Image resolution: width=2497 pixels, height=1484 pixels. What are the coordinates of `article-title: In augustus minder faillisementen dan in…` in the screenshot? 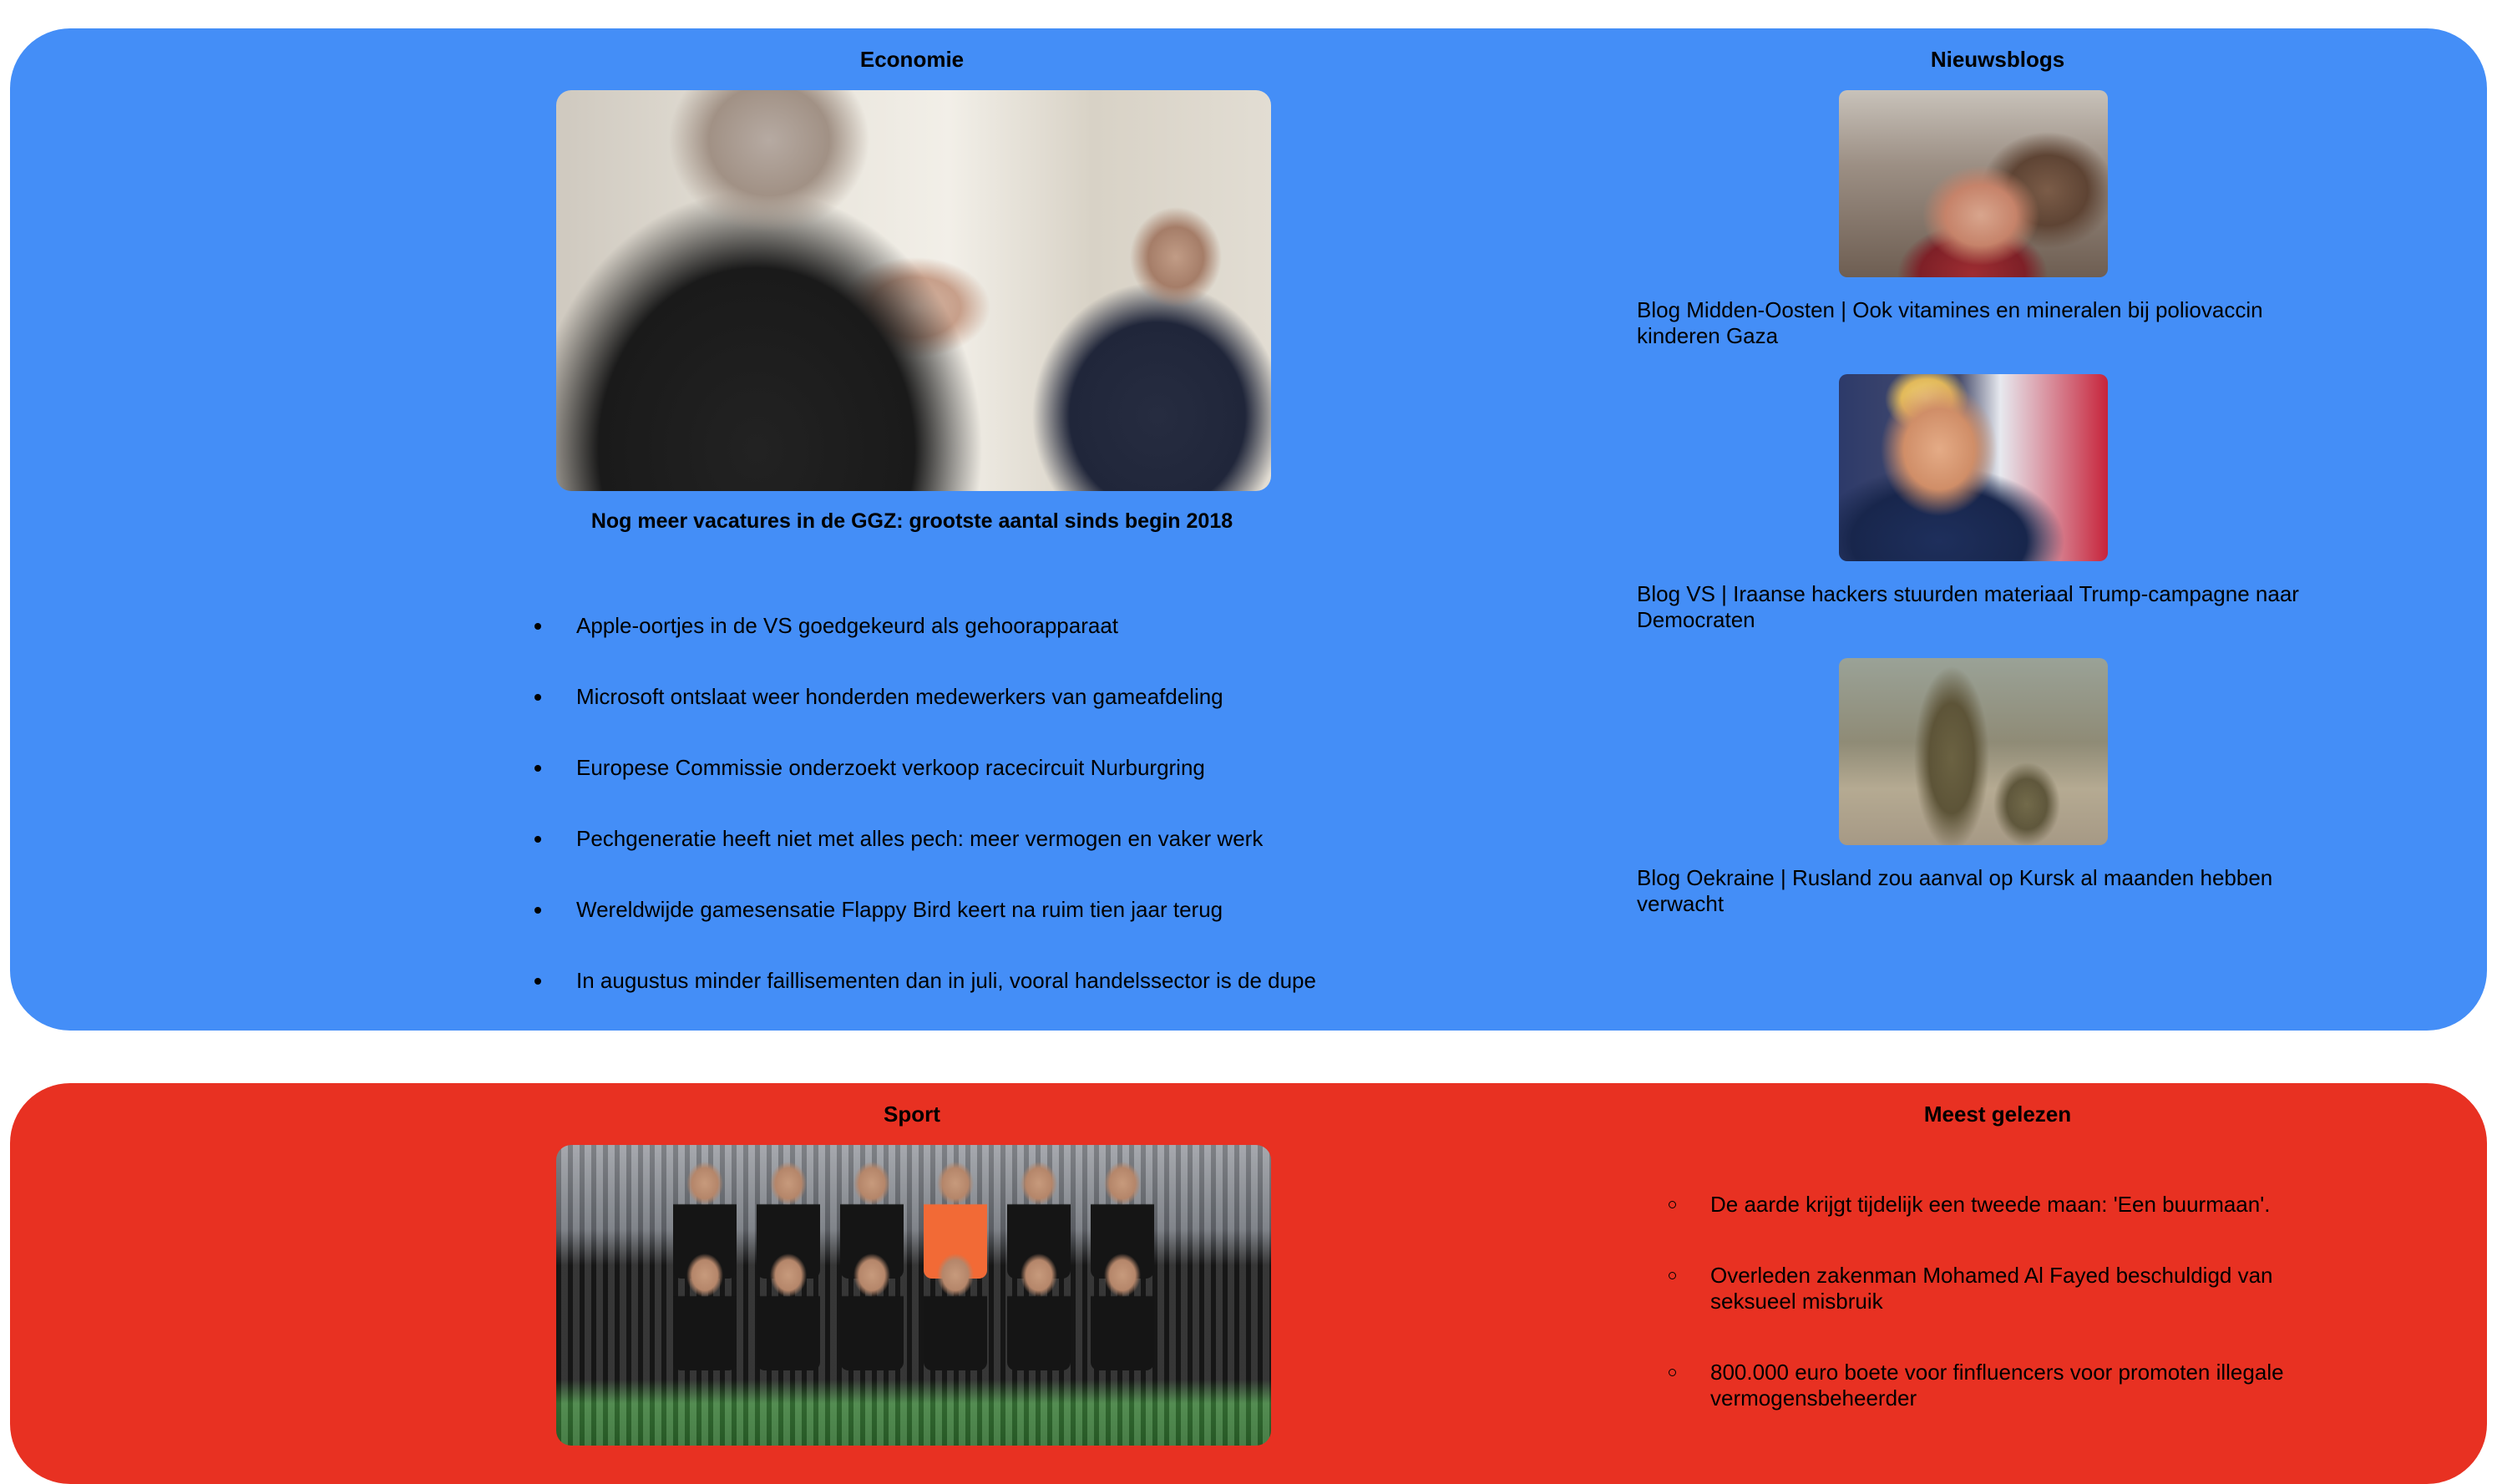 It's located at (946, 981).